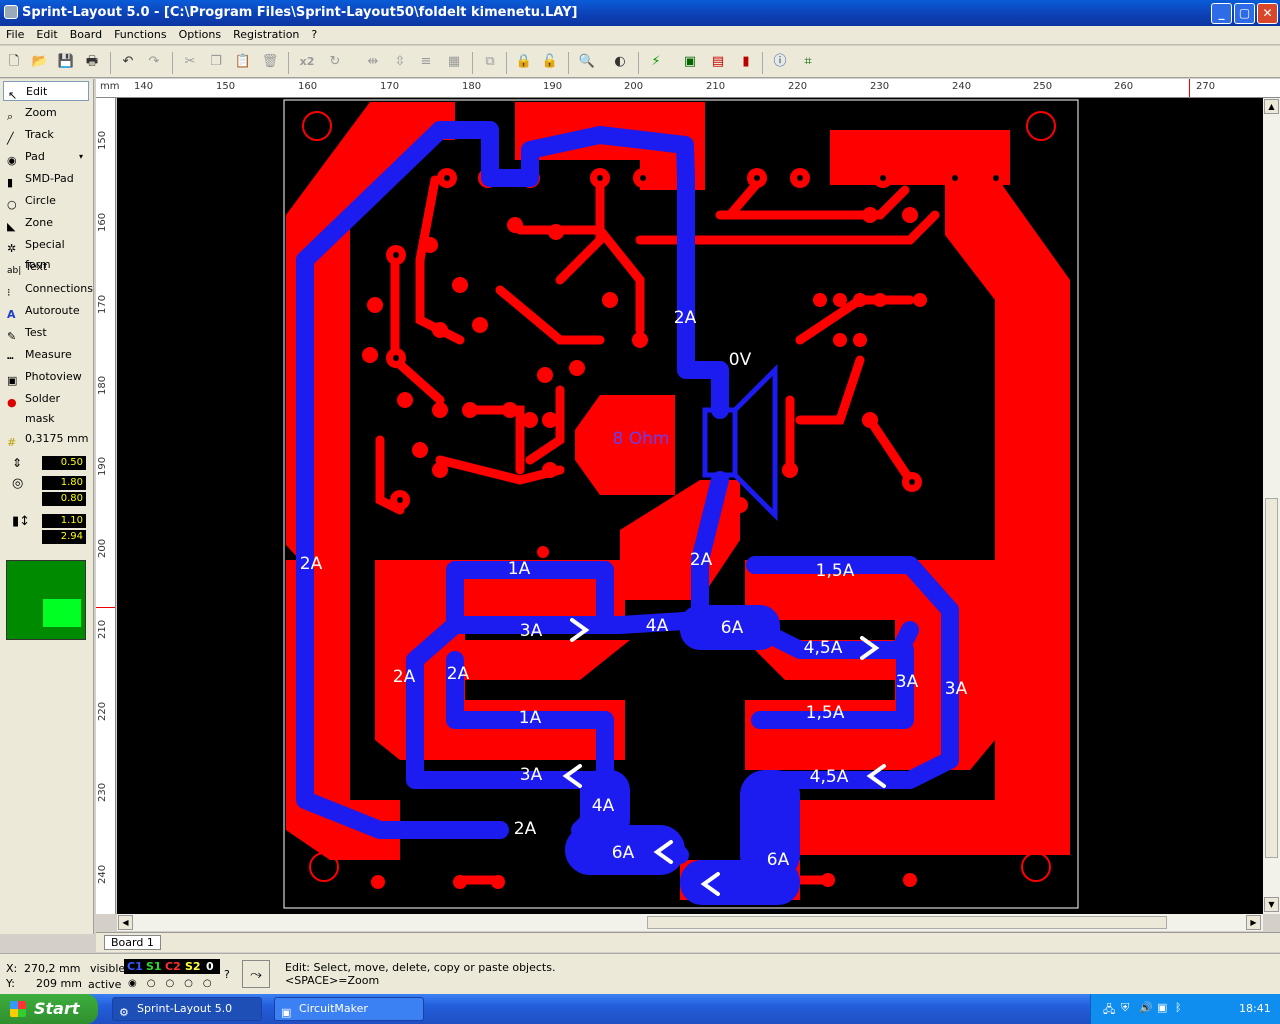 Image resolution: width=1280 pixels, height=1024 pixels. What do you see at coordinates (657, 626) in the screenshot?
I see `current-label: 4A` at bounding box center [657, 626].